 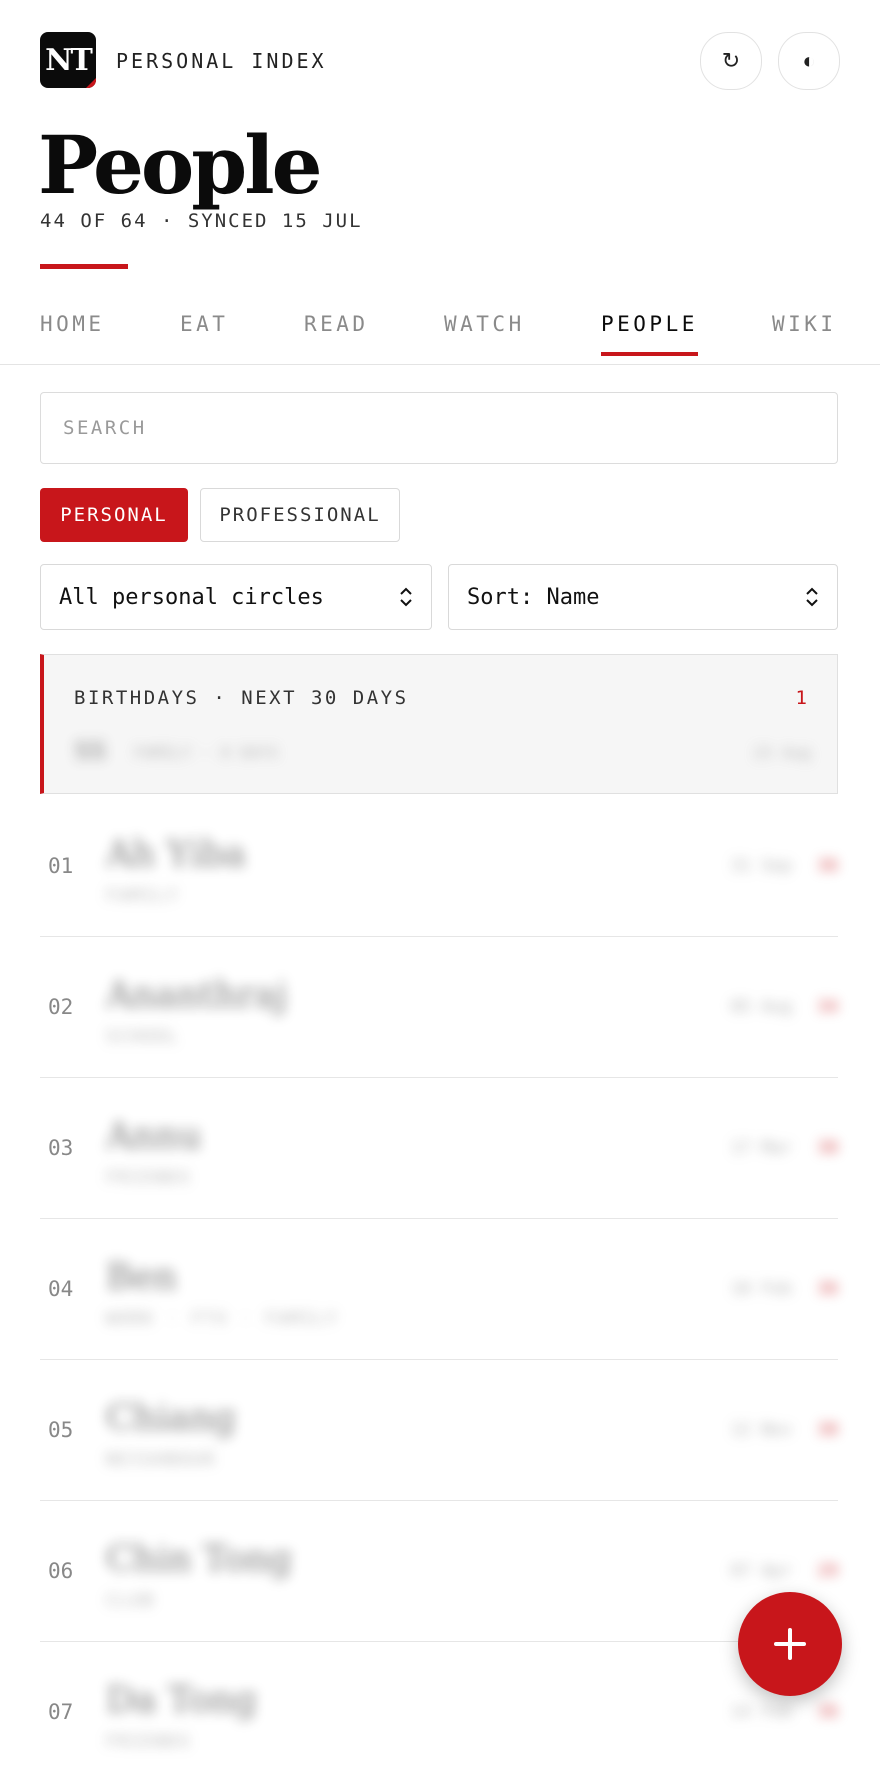 What do you see at coordinates (442, 750) in the screenshot?
I see `birthday-entry: SS FAMILY · 8 DAYS 23 Aug` at bounding box center [442, 750].